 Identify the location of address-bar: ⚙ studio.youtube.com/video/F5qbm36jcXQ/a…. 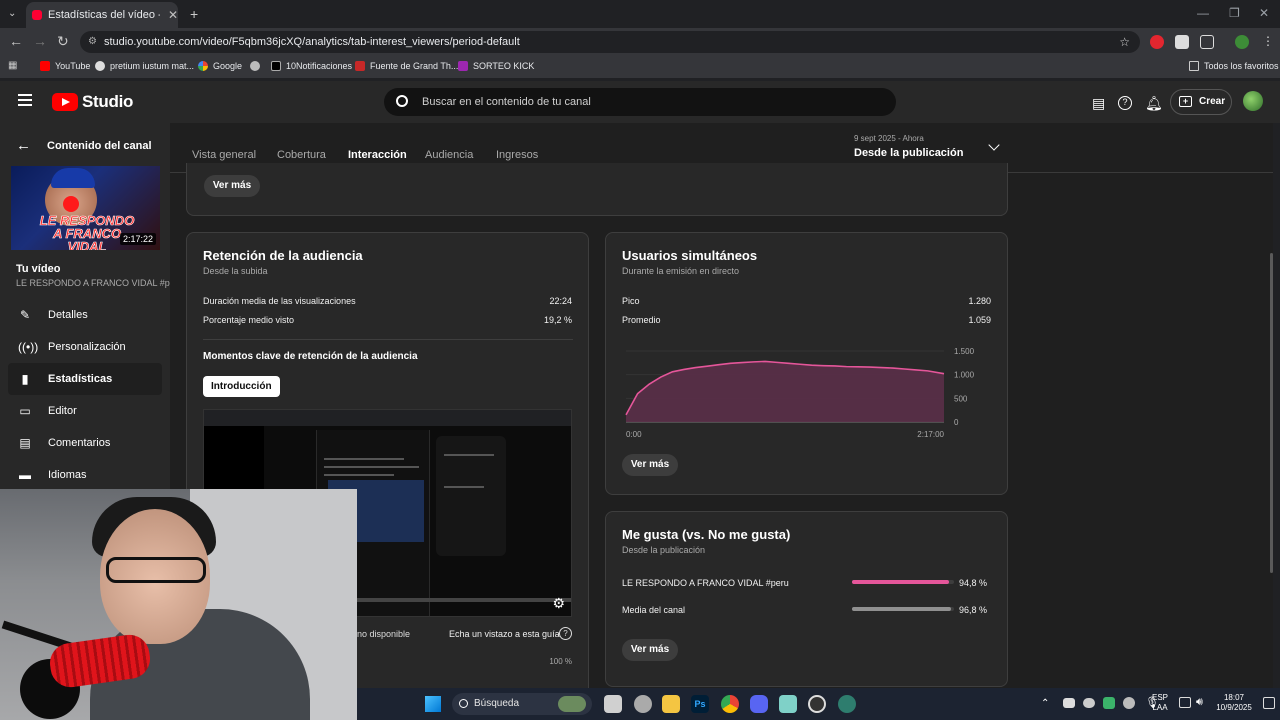
(610, 42).